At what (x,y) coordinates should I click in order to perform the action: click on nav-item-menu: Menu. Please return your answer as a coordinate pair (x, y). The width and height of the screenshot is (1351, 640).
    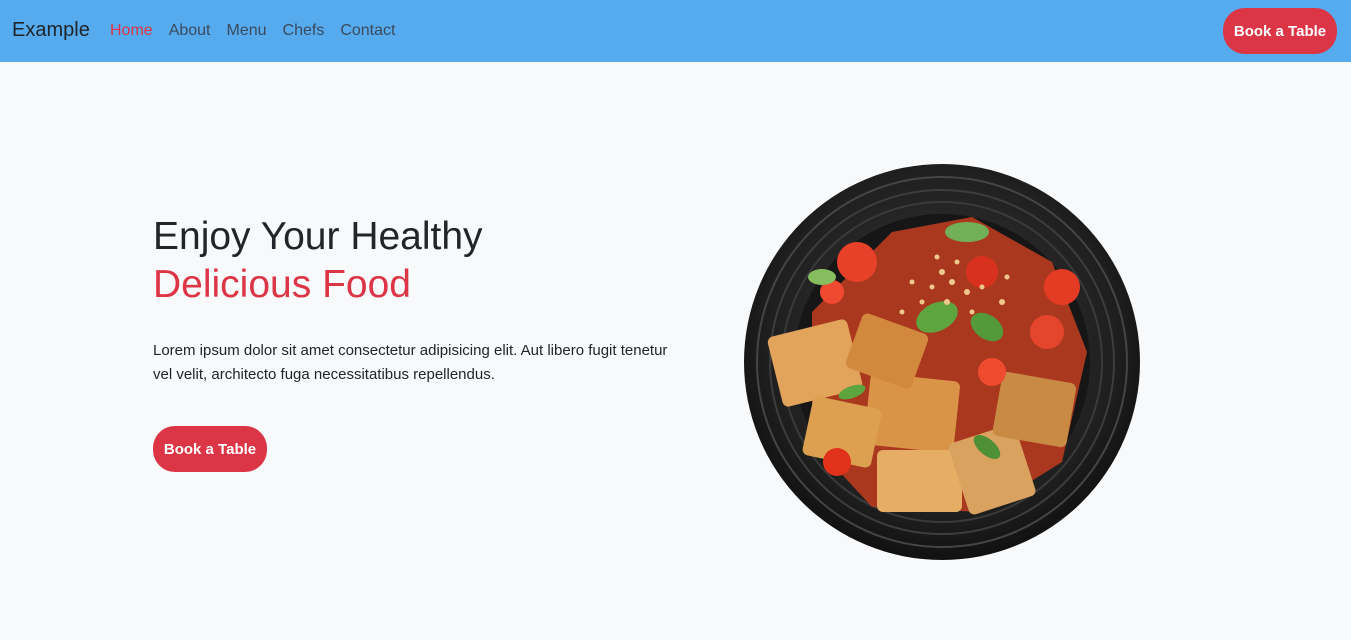
    Looking at the image, I should click on (247, 31).